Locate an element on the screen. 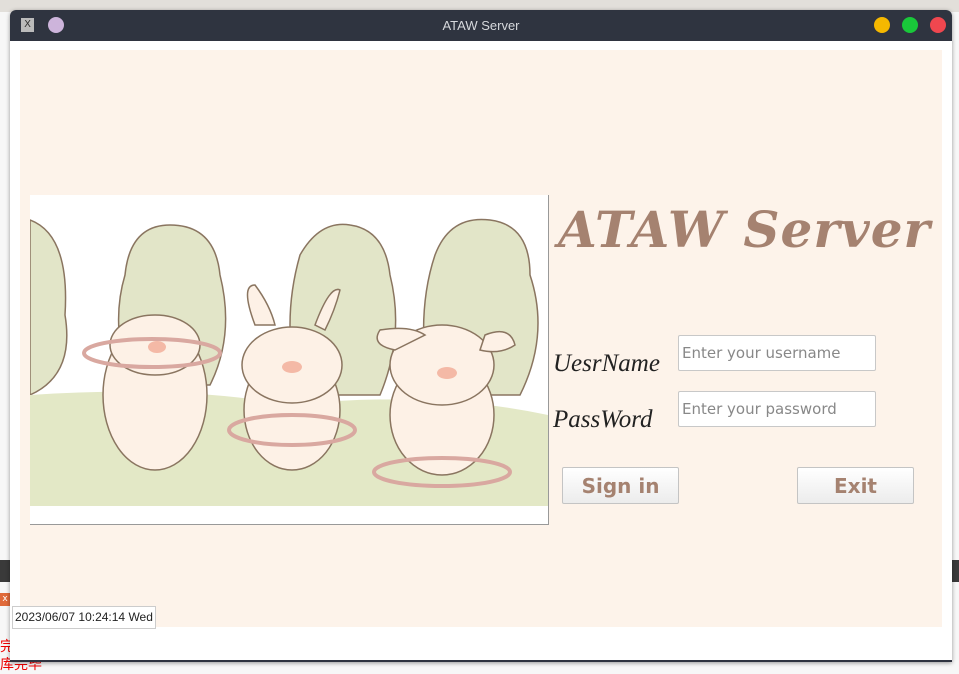 Image resolution: width=959 pixels, height=674 pixels. sign-in-button: Sign in is located at coordinates (620, 485).